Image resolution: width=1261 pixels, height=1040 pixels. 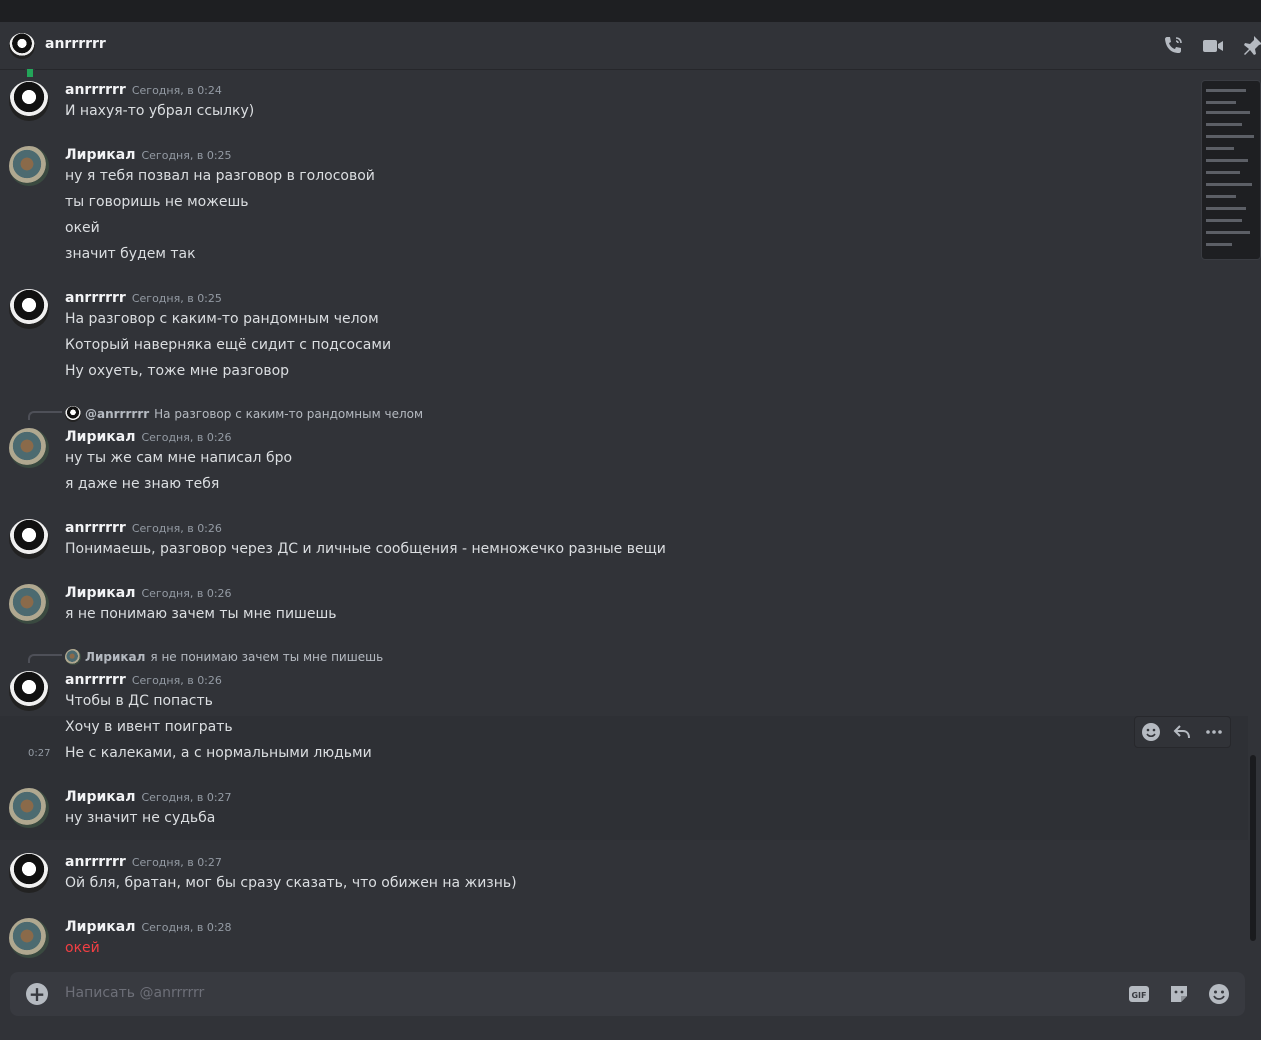 What do you see at coordinates (39, 753) in the screenshot?
I see `hover-timestamp: 0:27` at bounding box center [39, 753].